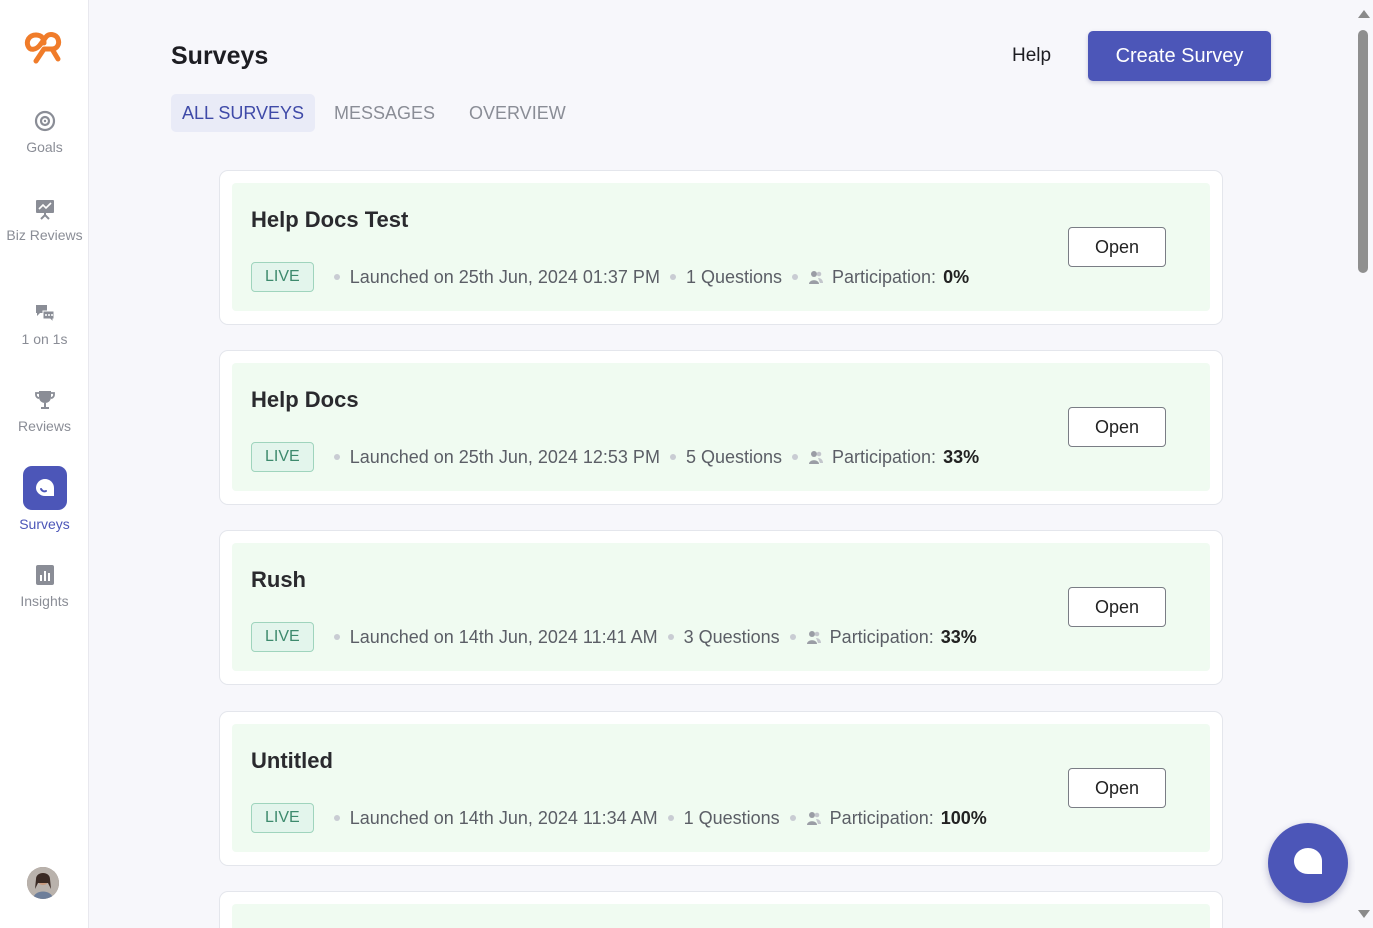 This screenshot has width=1373, height=928. What do you see at coordinates (1364, 14) in the screenshot?
I see `scroll-up-arrow-icon` at bounding box center [1364, 14].